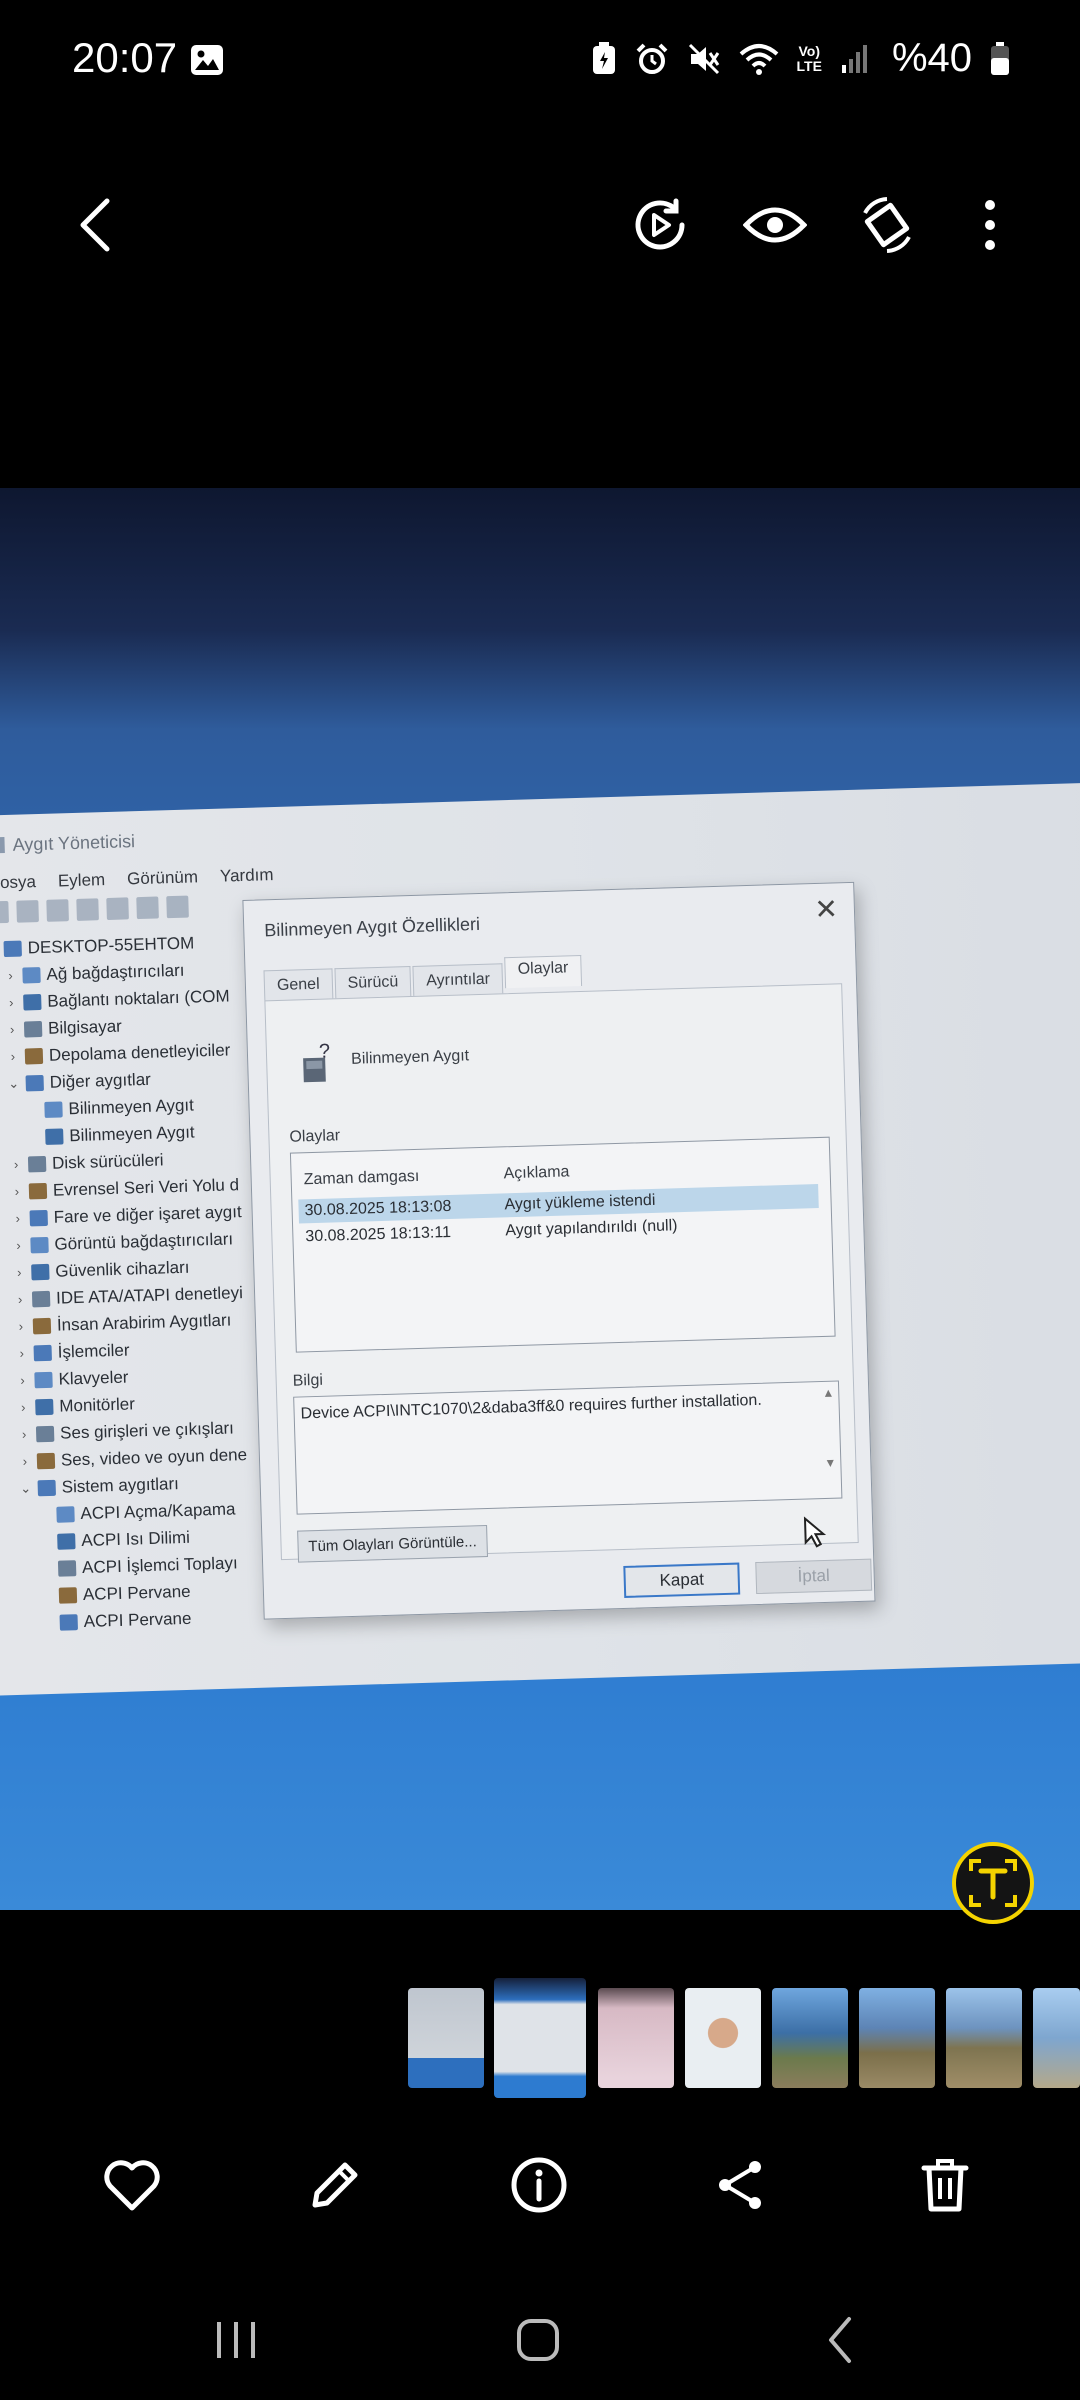 The height and width of the screenshot is (2400, 1080). I want to click on gallery-notification-icon, so click(207, 60).